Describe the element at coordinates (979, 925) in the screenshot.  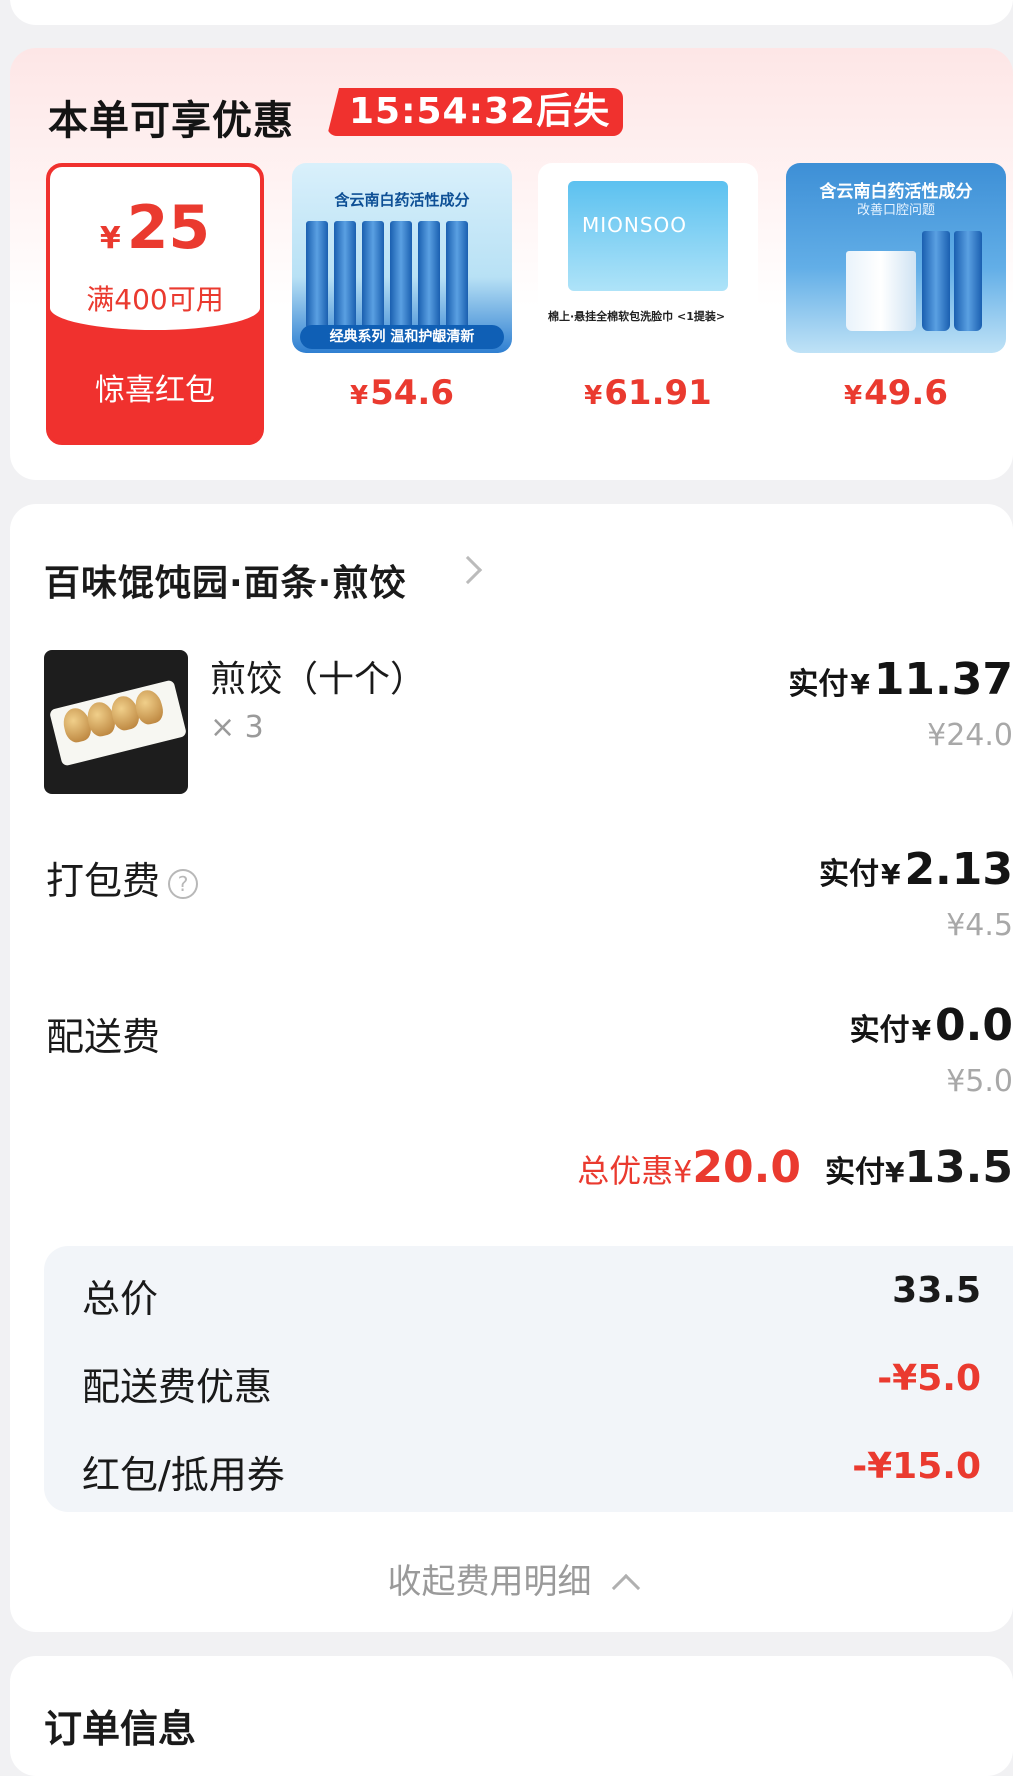
I see `packing-original-price: ¥4.5` at that location.